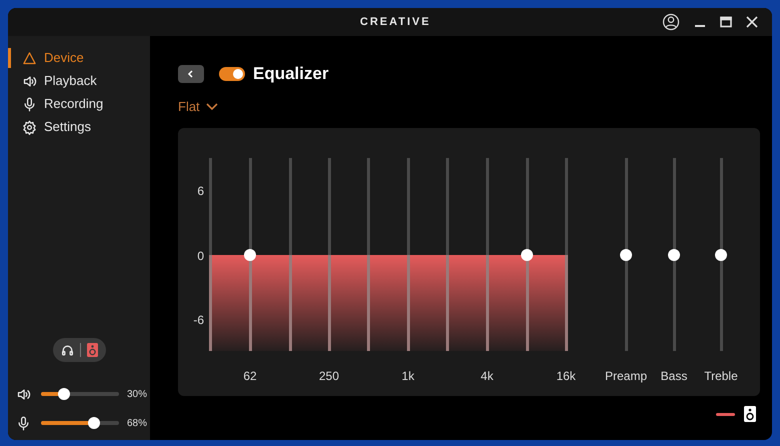  Describe the element at coordinates (626, 376) in the screenshot. I see `slider-label: Preamp` at that location.